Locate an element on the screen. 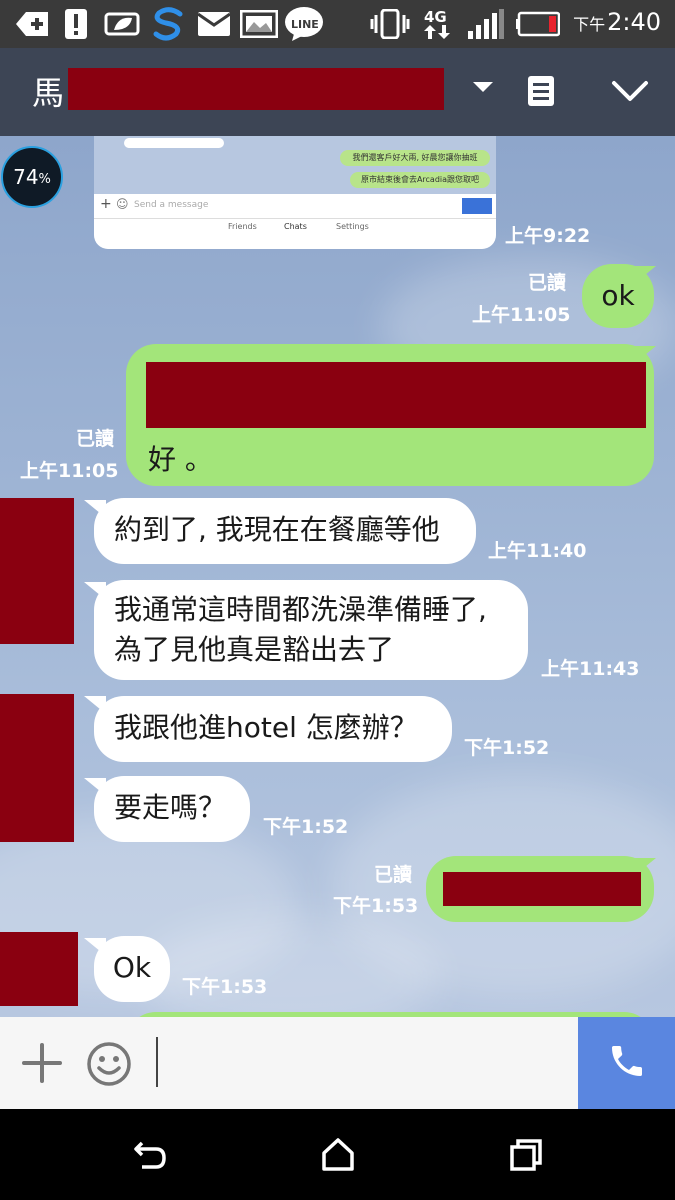  preview-tab-settings: Settings is located at coordinates (352, 226).